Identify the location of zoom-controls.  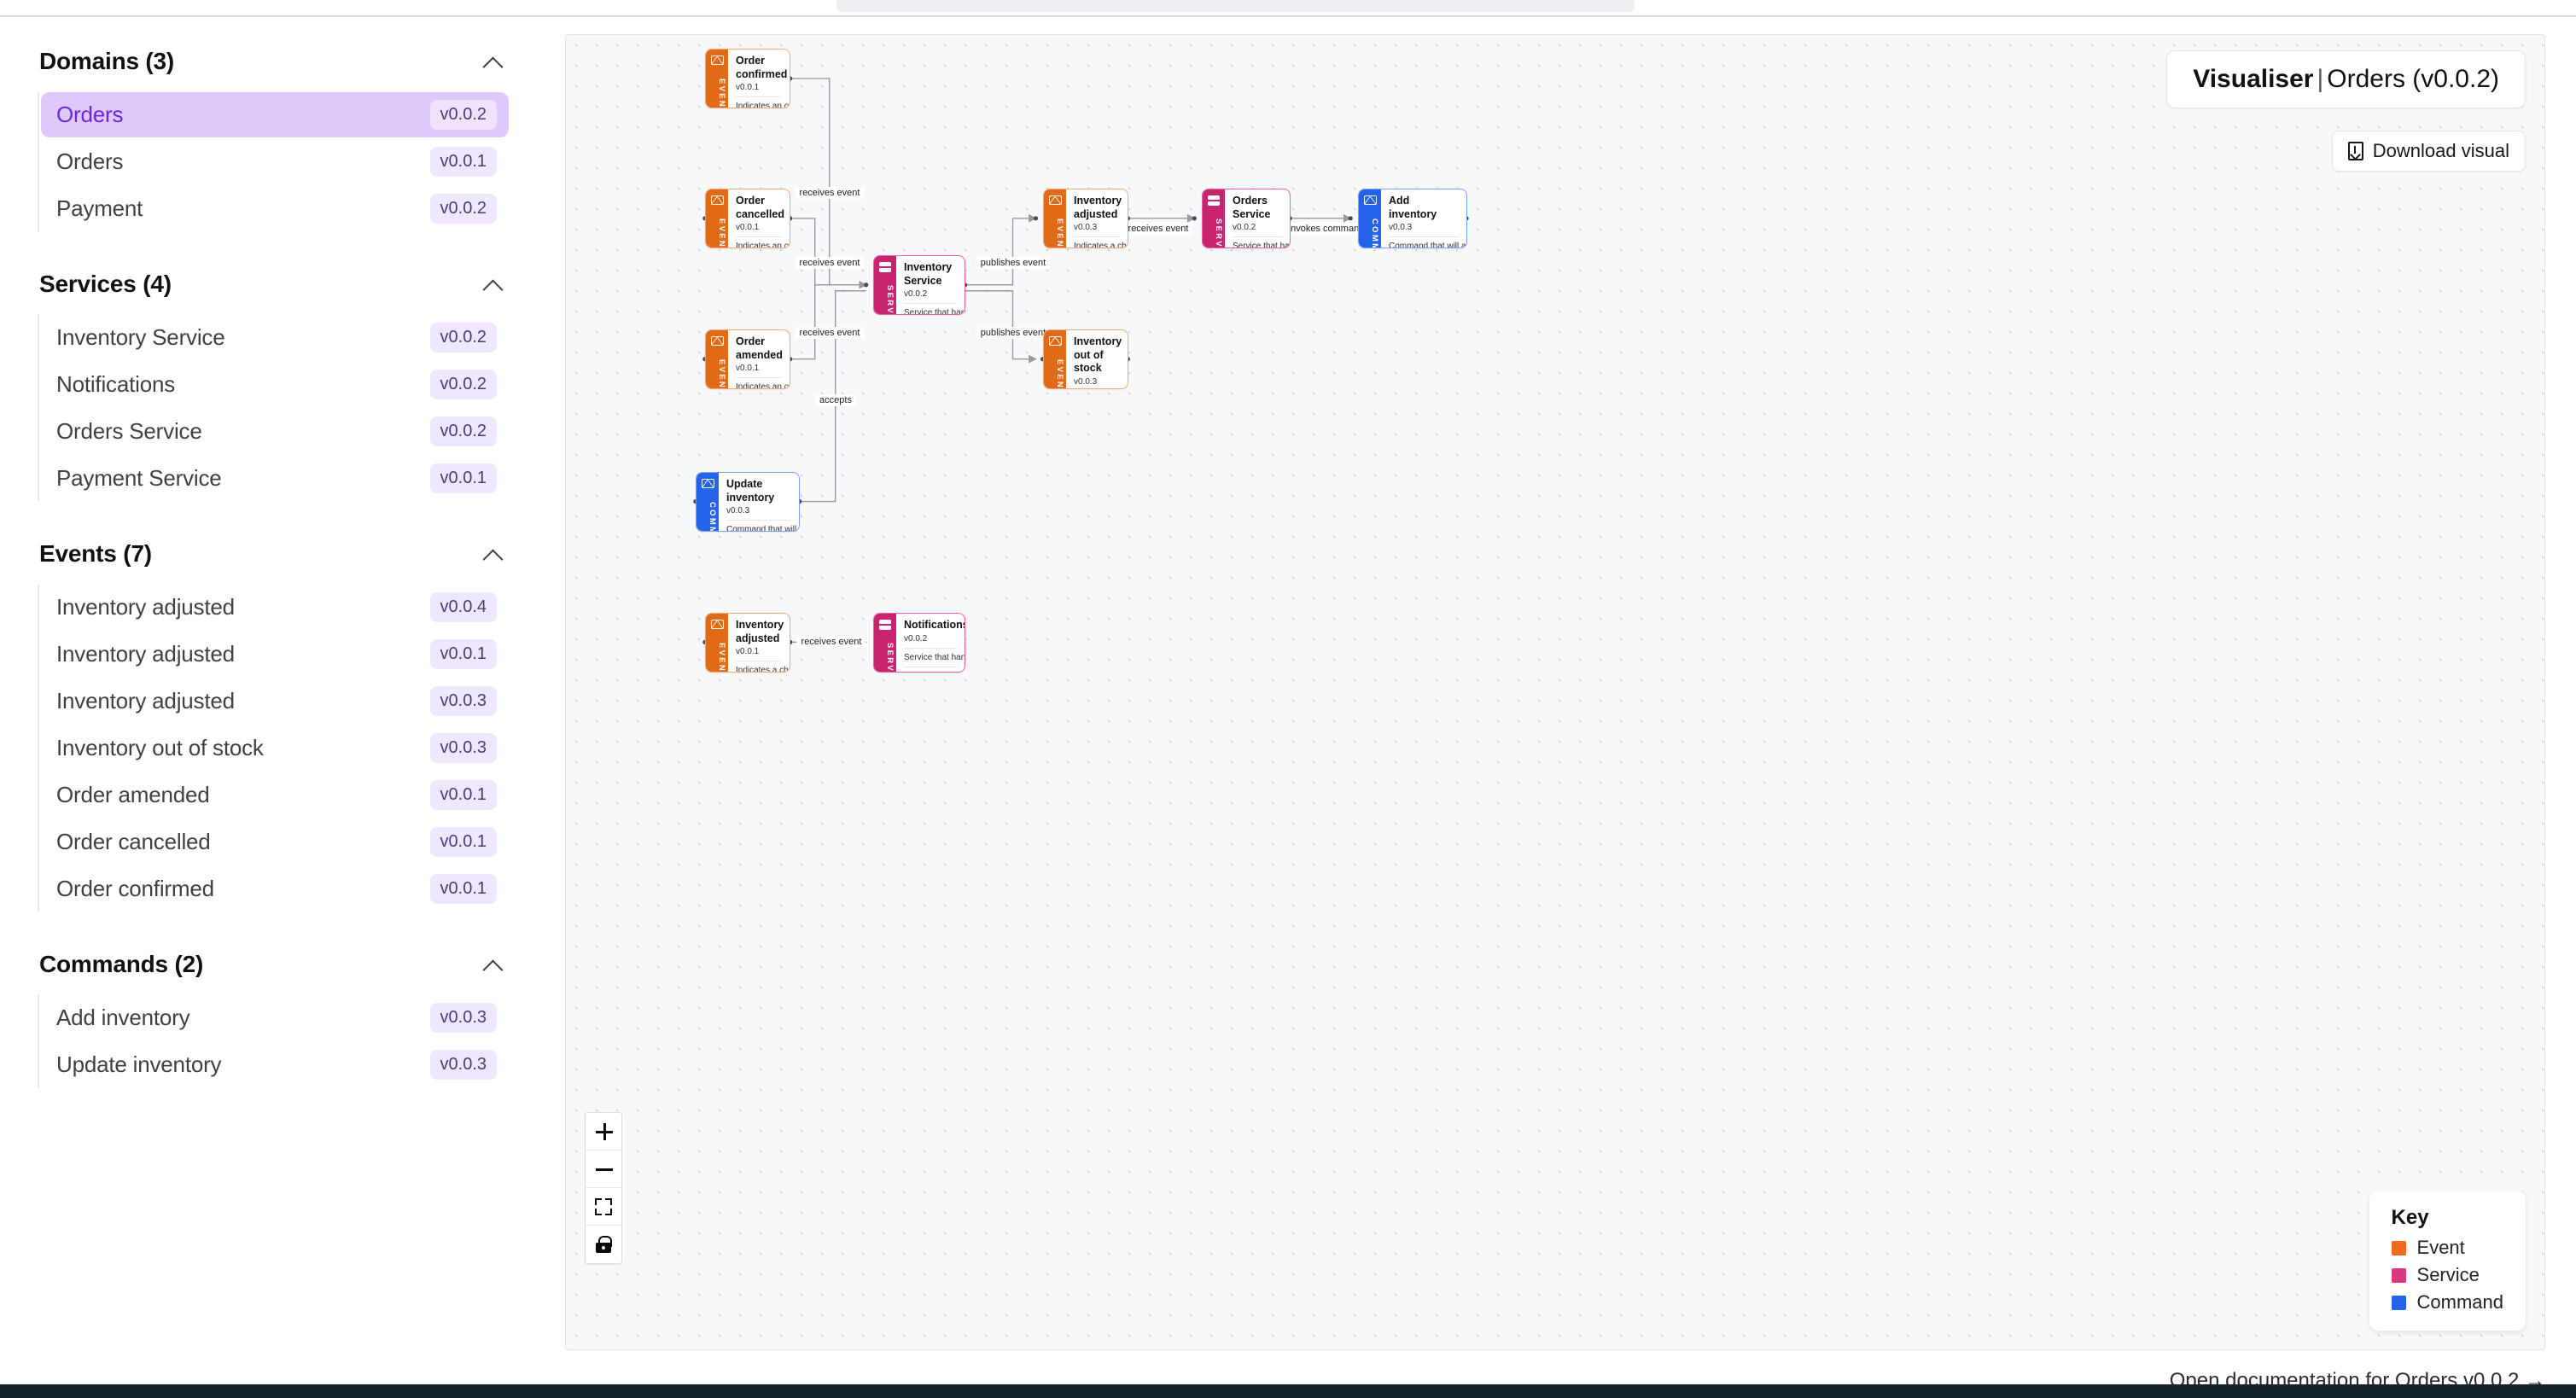
(603, 1188).